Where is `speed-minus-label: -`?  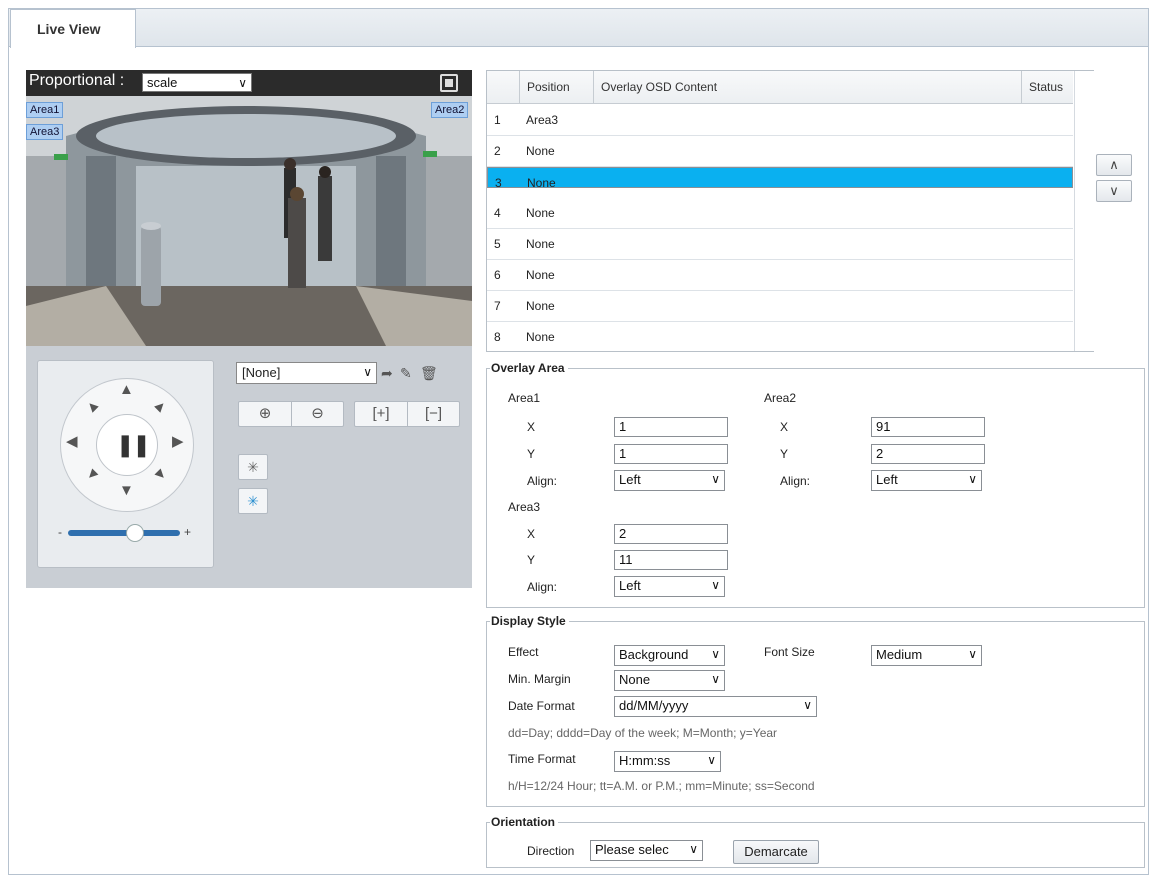 speed-minus-label: - is located at coordinates (60, 532).